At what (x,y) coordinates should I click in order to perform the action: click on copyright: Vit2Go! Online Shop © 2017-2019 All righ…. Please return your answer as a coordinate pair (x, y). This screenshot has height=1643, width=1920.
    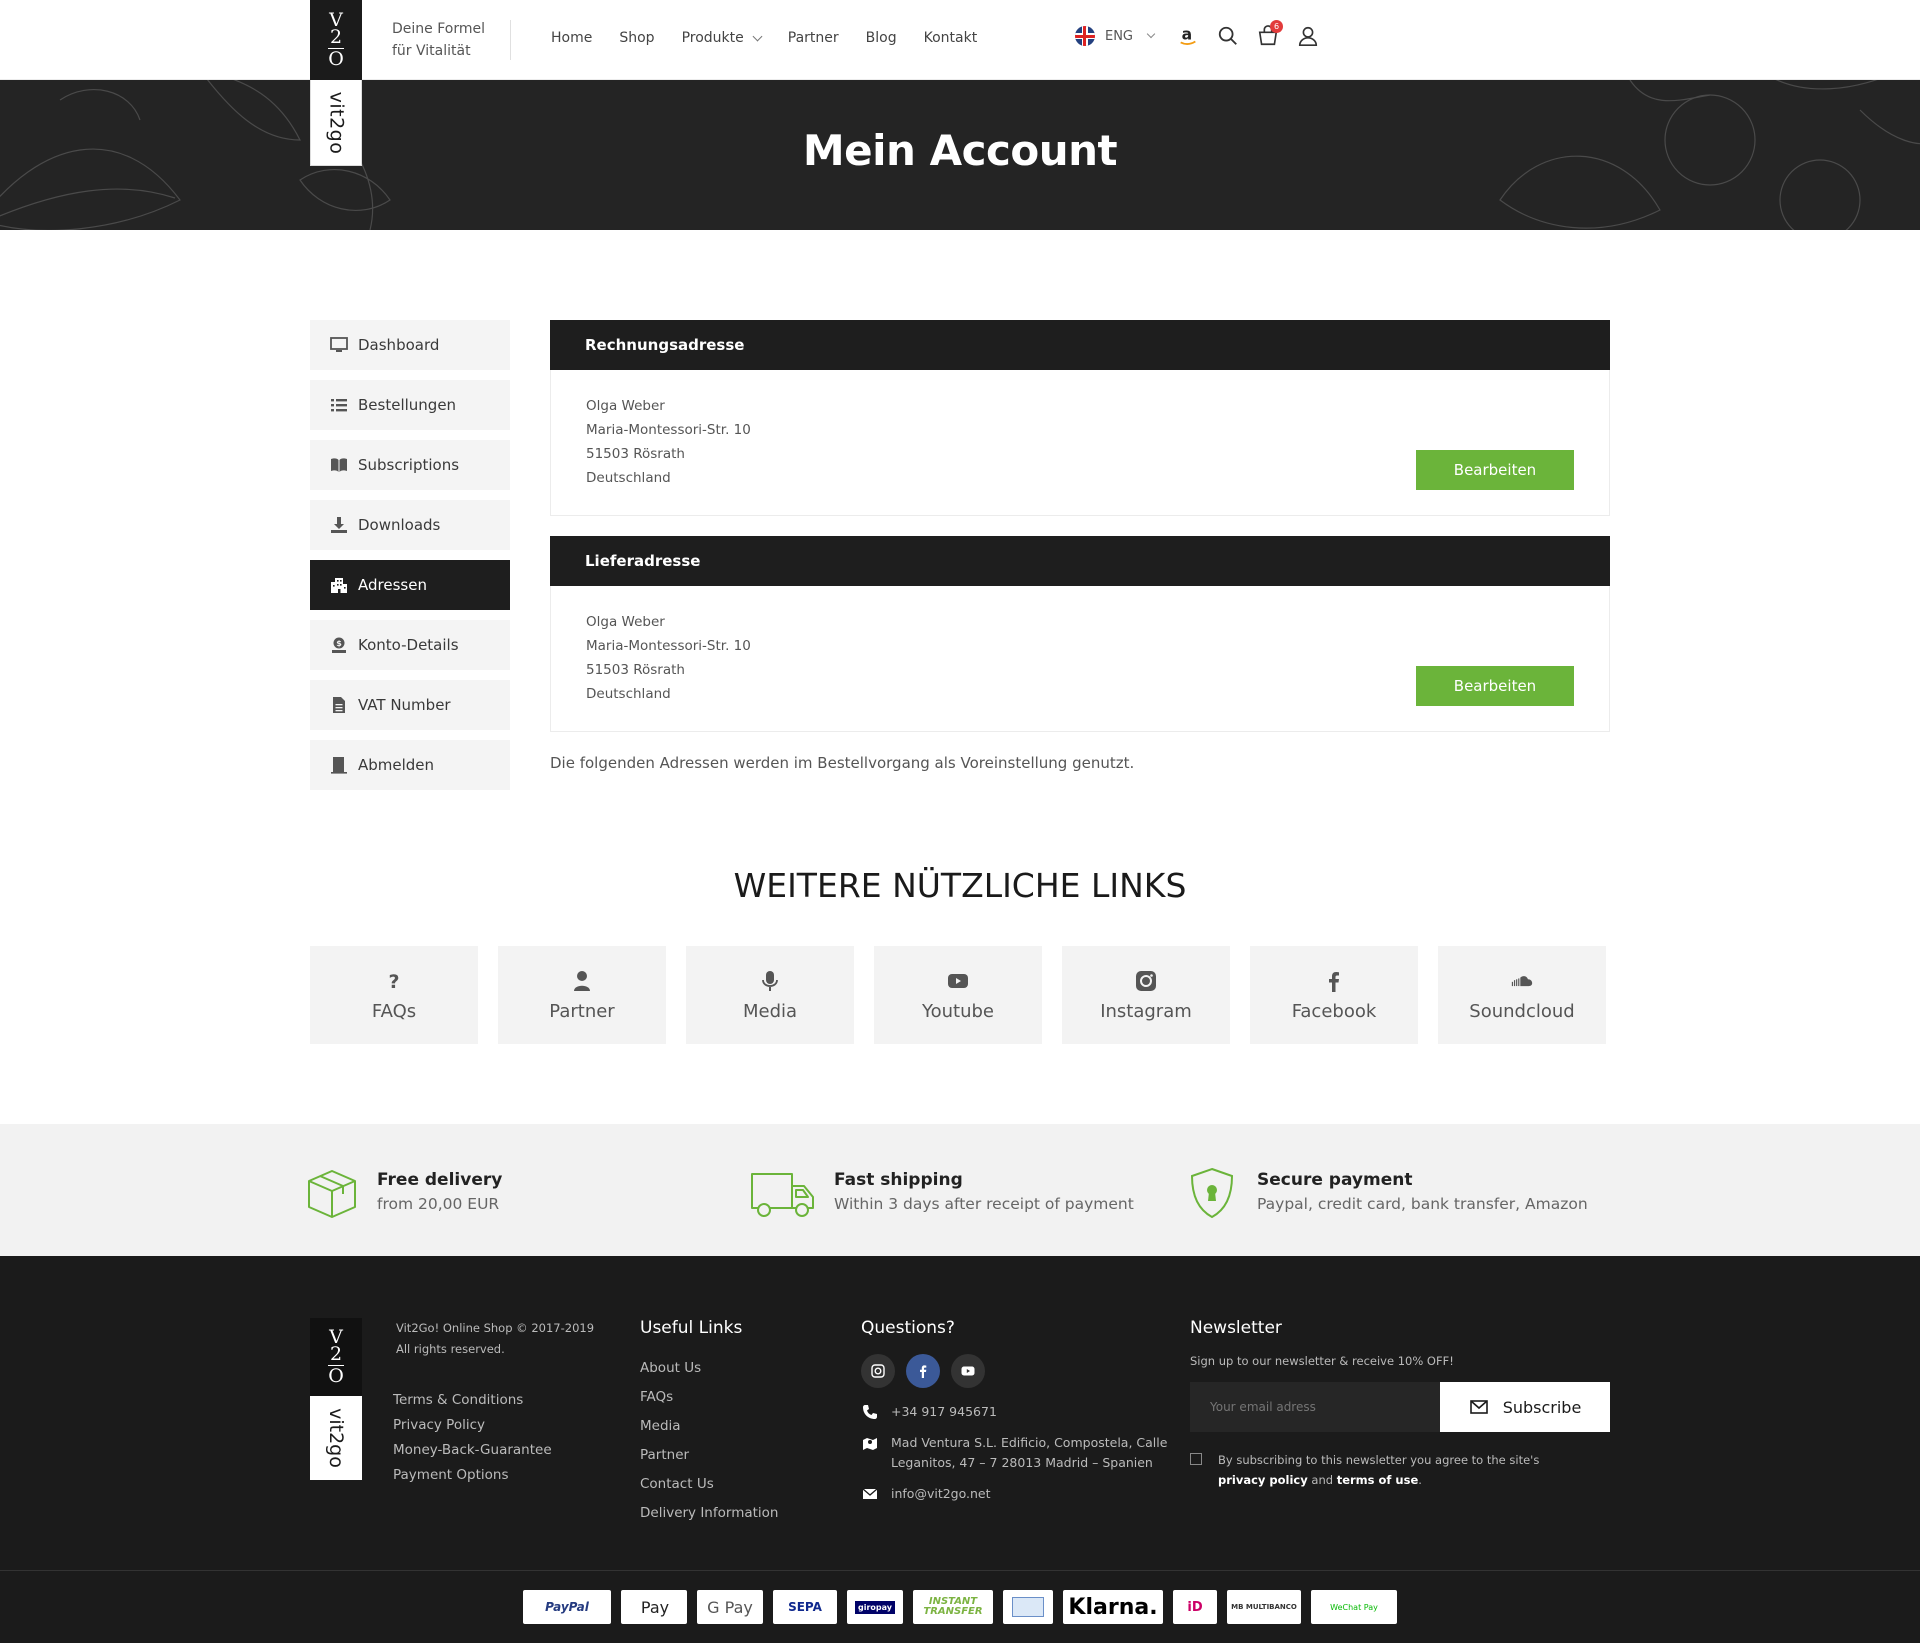
    Looking at the image, I should click on (495, 1338).